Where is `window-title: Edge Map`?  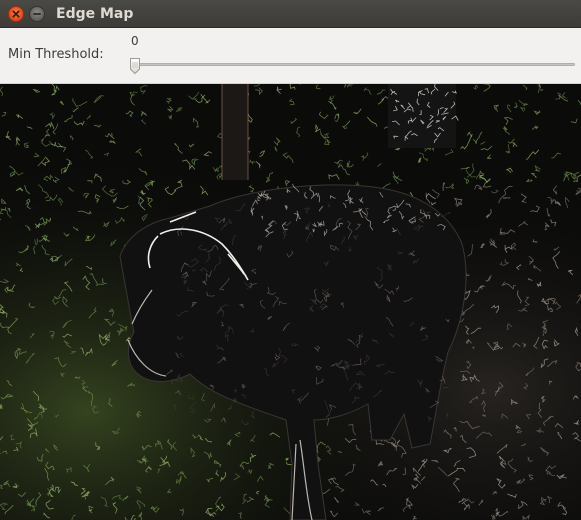
window-title: Edge Map is located at coordinates (95, 14).